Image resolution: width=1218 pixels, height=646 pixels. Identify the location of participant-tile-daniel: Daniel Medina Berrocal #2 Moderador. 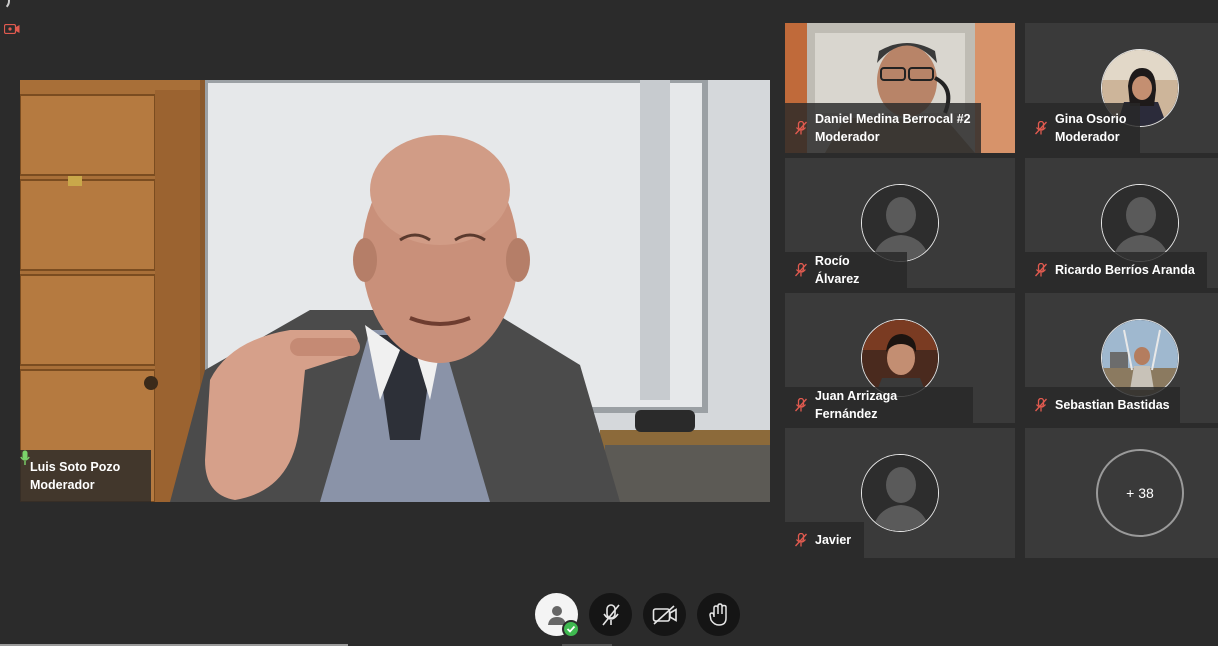
(900, 88).